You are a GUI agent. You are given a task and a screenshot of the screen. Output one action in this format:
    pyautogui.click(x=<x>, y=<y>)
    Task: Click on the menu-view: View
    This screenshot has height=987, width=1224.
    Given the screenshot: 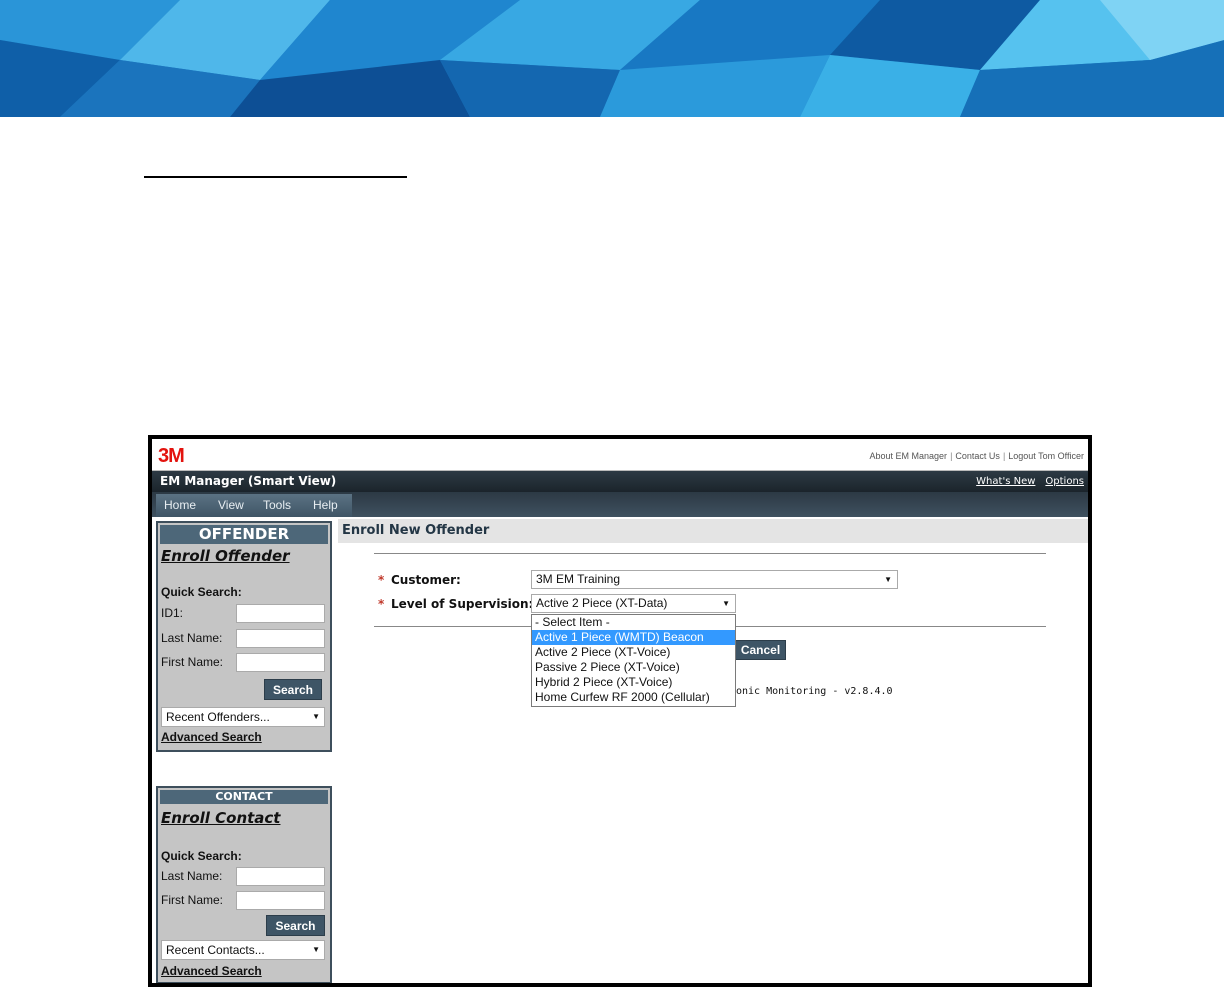 What is the action you would take?
    pyautogui.click(x=231, y=505)
    